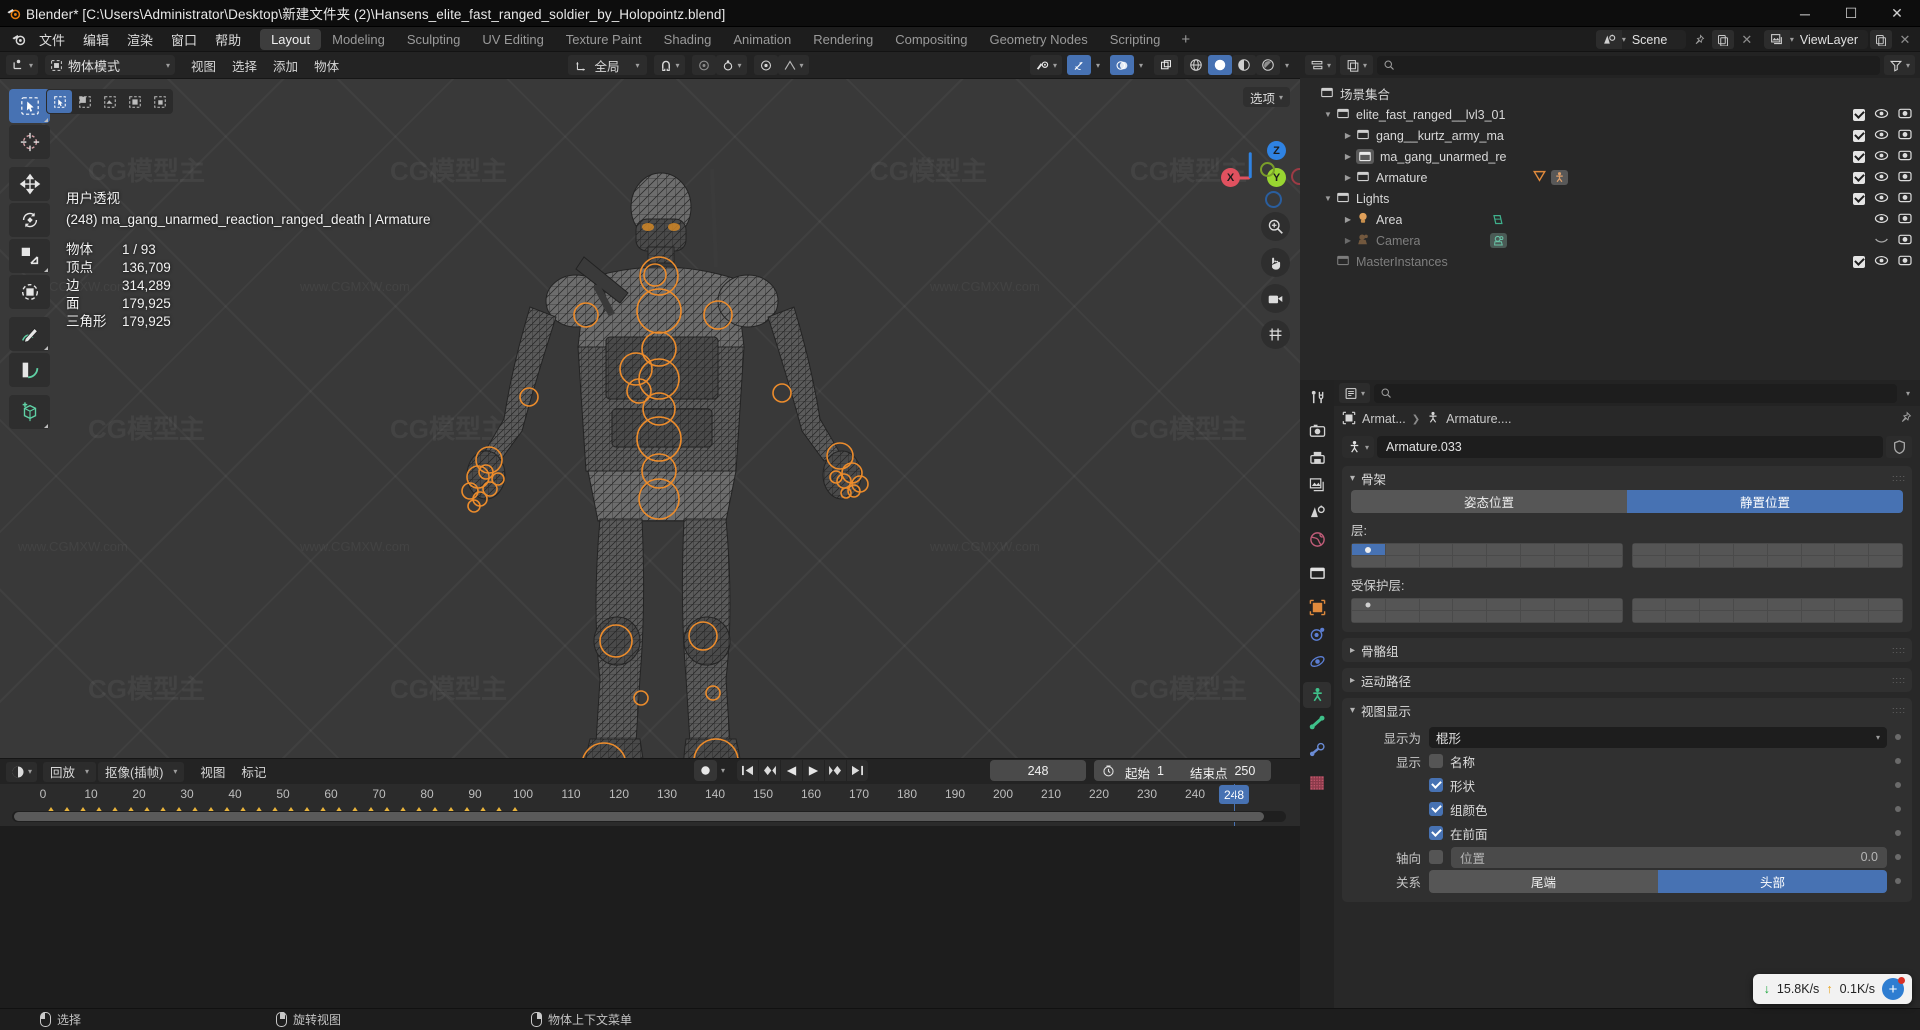 The image size is (1920, 1030). What do you see at coordinates (1317, 485) in the screenshot?
I see `tab-view-layer` at bounding box center [1317, 485].